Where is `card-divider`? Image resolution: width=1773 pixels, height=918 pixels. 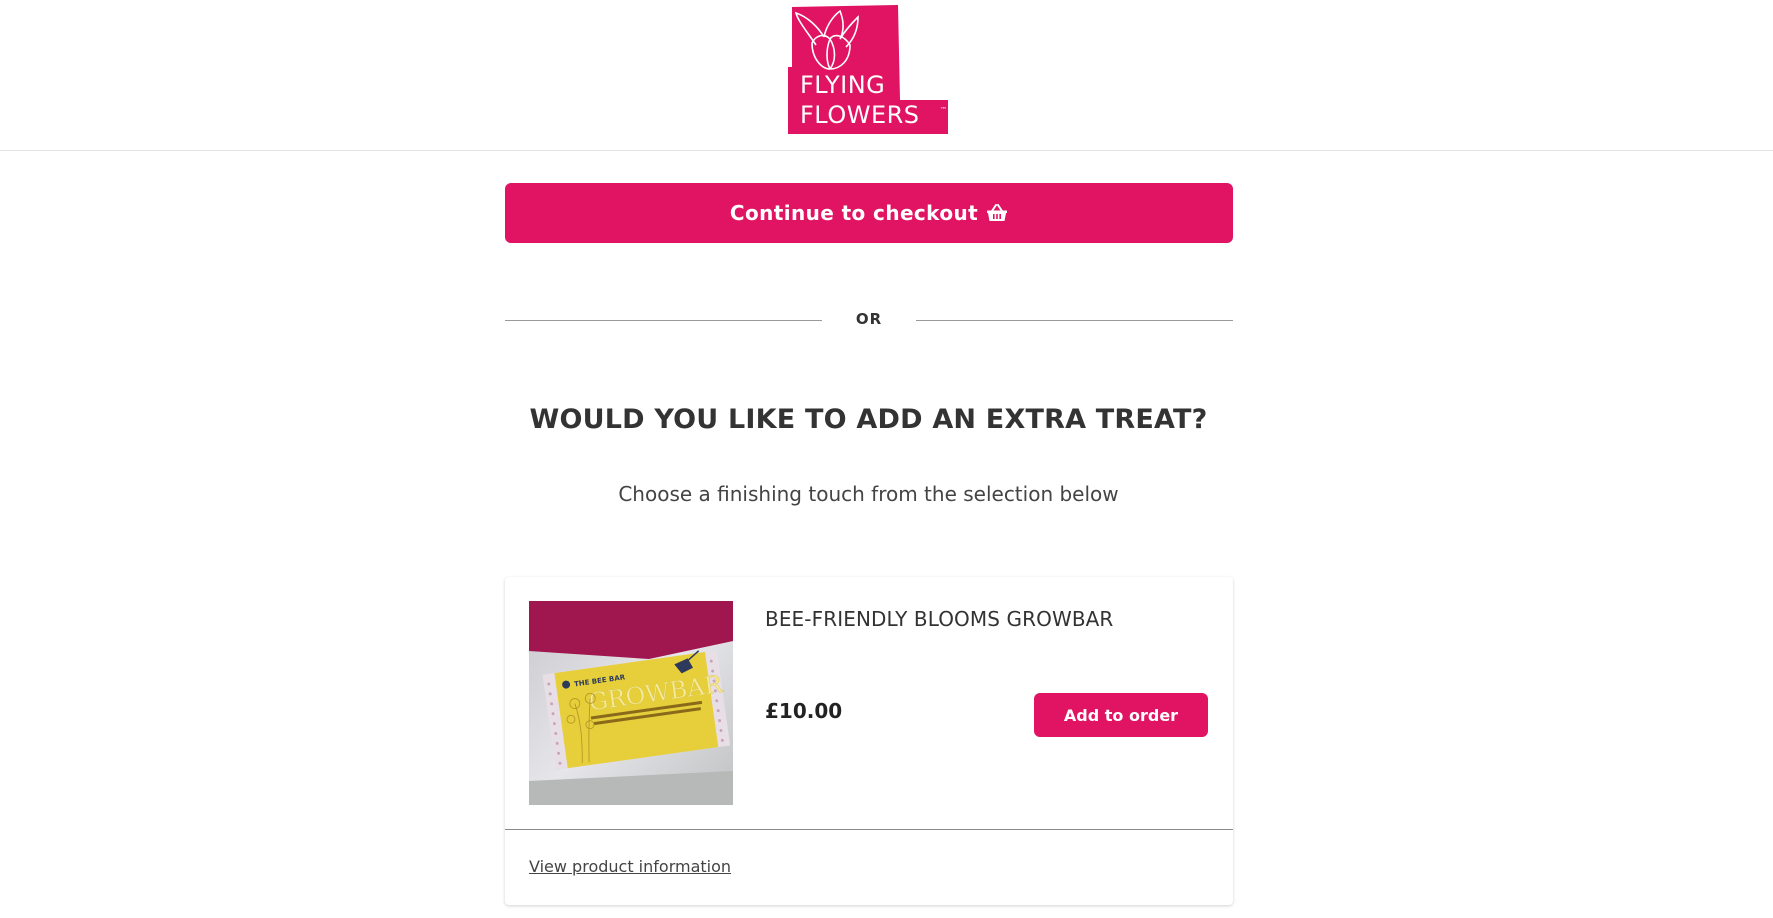
card-divider is located at coordinates (869, 829).